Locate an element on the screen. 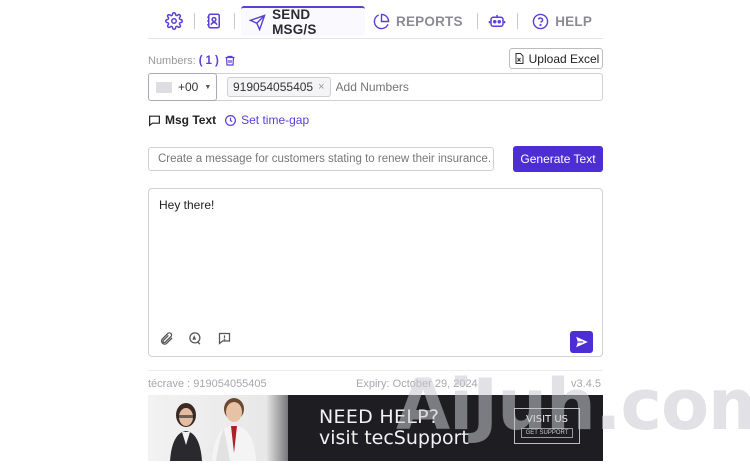 This screenshot has height=468, width=750. generate-text-label: Generate Text is located at coordinates (558, 159).